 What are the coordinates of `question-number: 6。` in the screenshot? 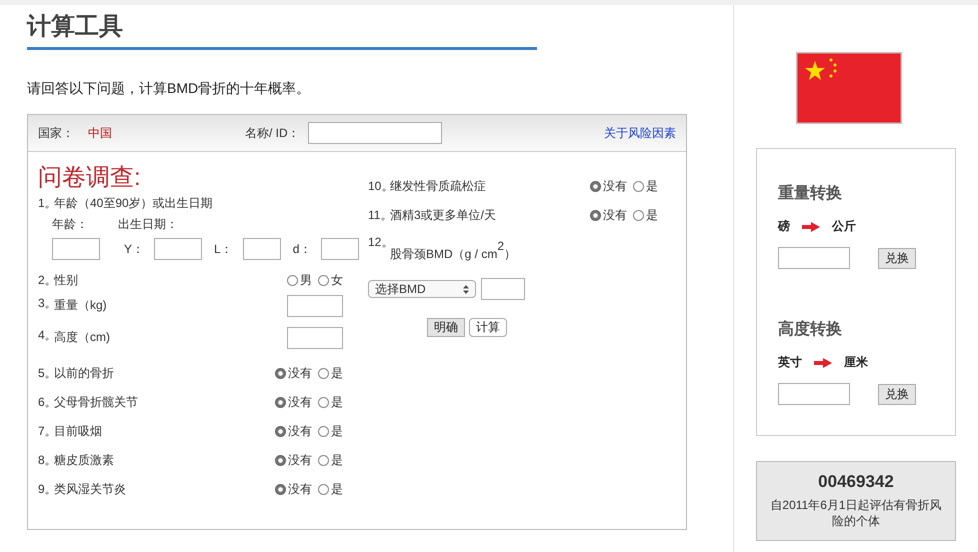 It's located at (46, 402).